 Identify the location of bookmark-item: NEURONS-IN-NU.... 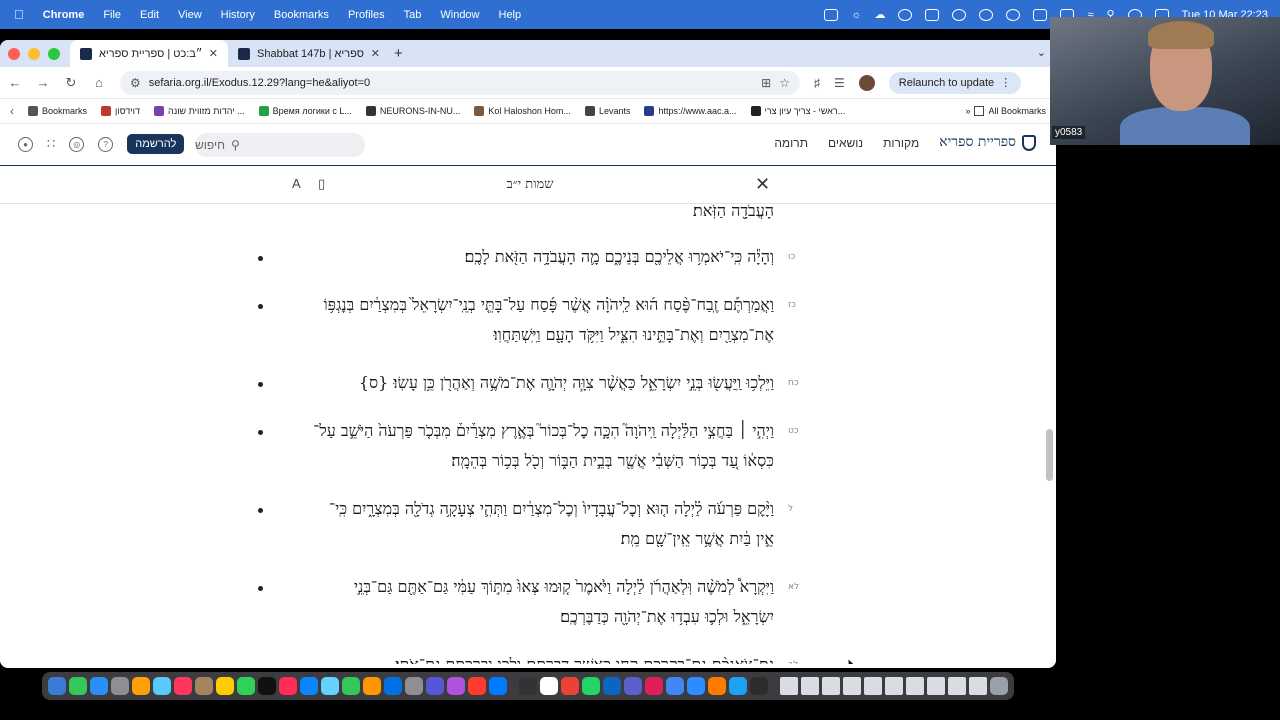
(412, 111).